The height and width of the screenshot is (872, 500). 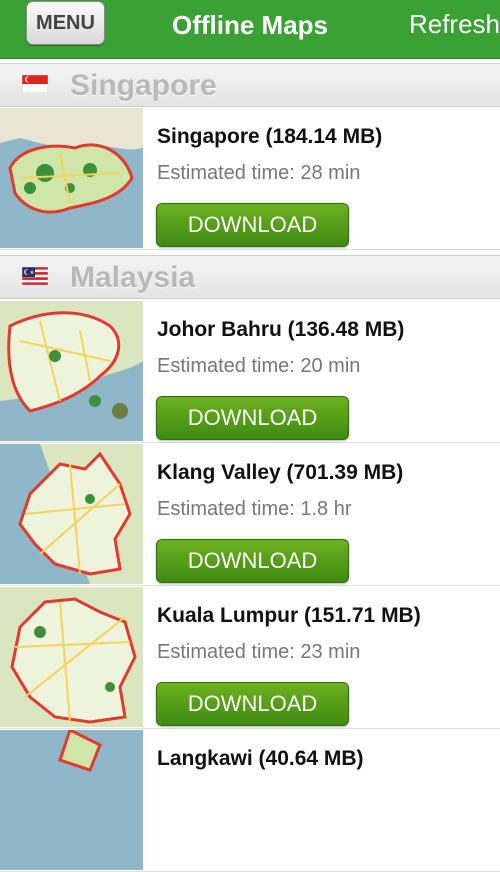 I want to click on singapore-flag-icon, so click(x=35, y=84).